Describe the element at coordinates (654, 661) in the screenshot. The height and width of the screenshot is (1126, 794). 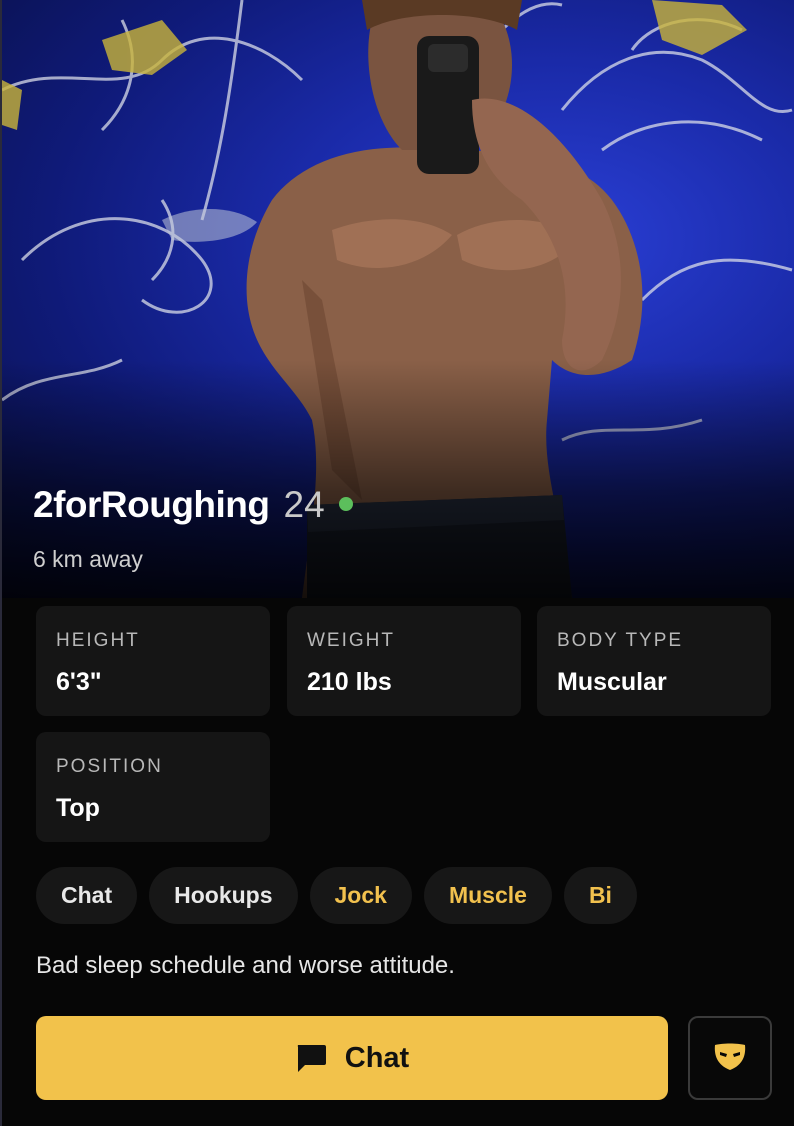
I see `stat-body-type: BODY TYPE Muscular` at that location.